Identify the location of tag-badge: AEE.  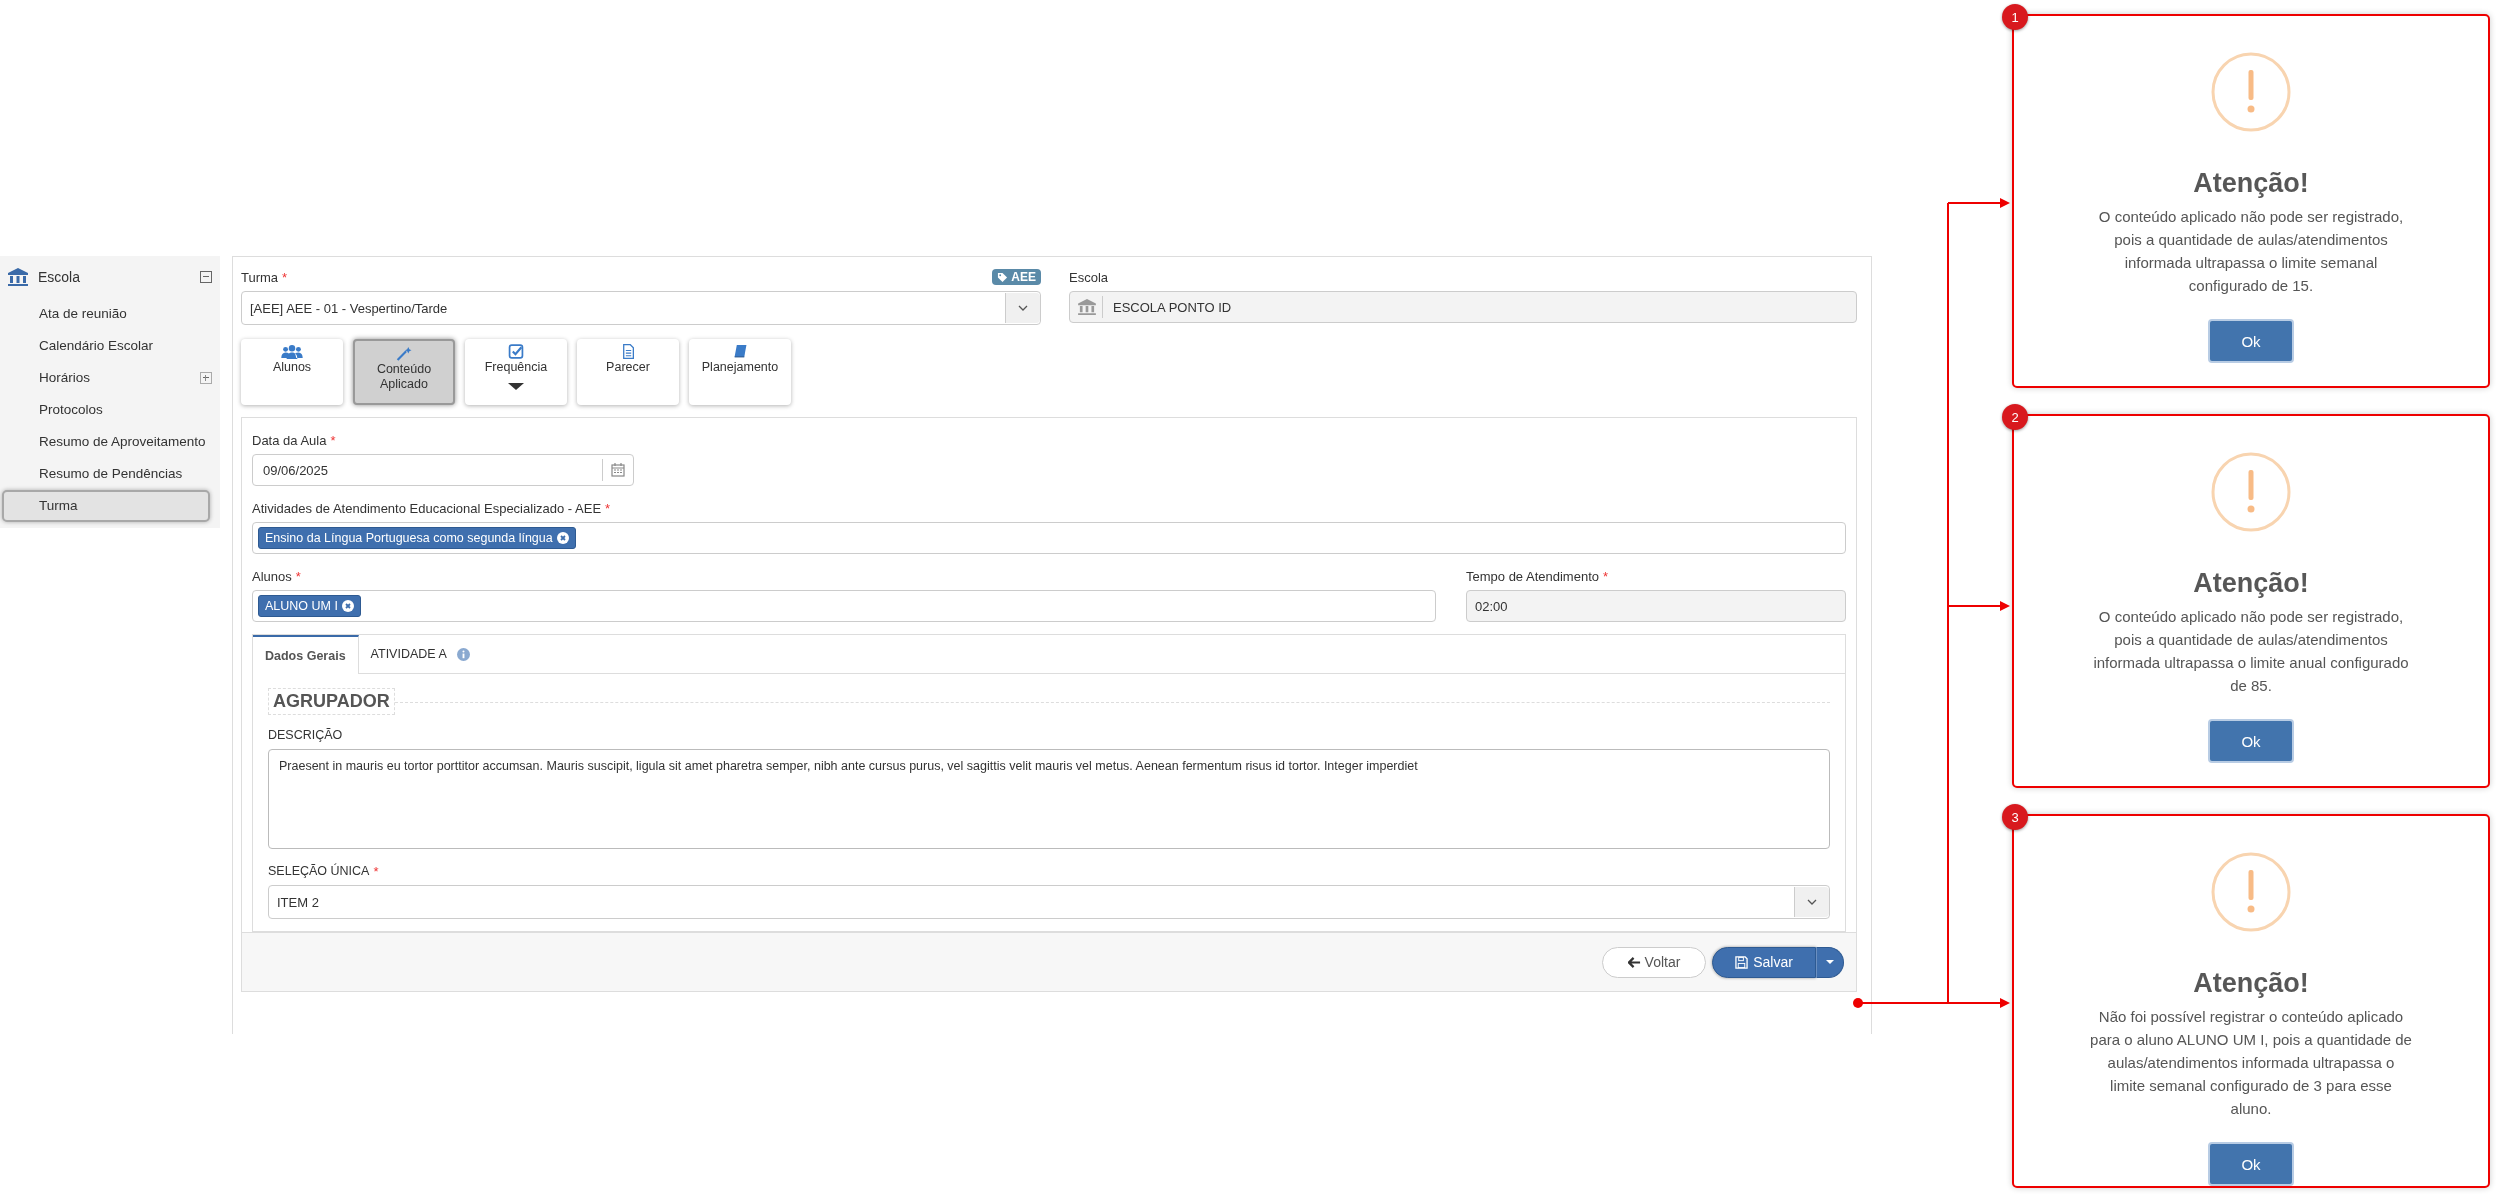
(1016, 277).